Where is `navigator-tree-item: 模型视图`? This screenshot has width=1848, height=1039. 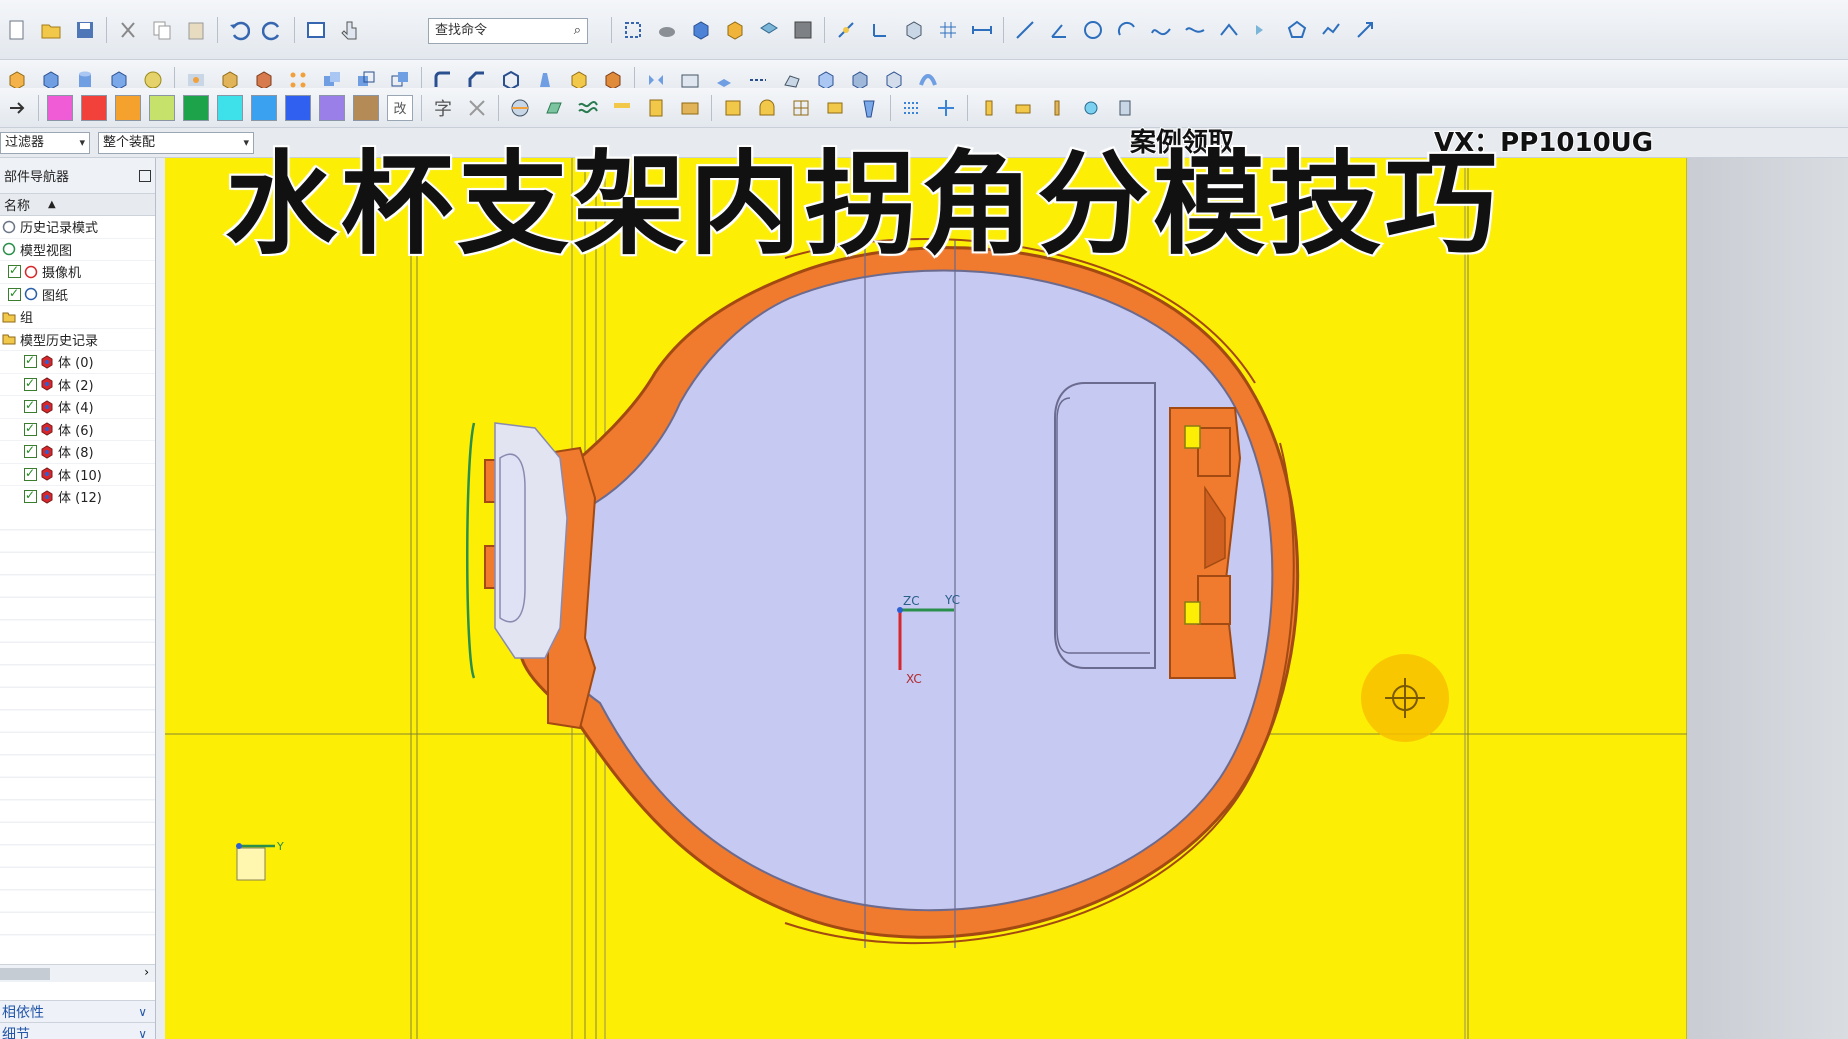
navigator-tree-item: 模型视图 is located at coordinates (77, 250).